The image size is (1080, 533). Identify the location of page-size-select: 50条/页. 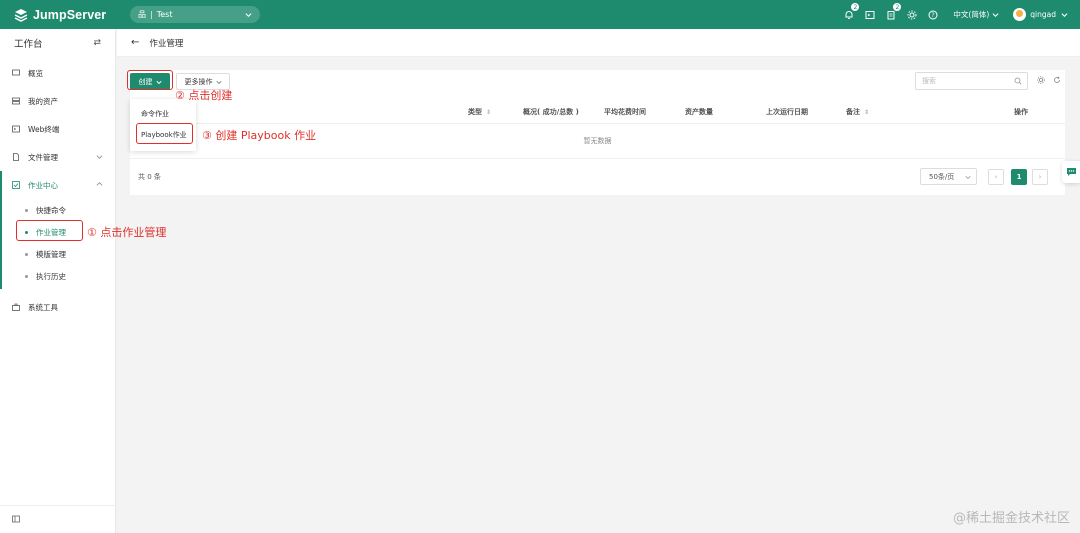
(948, 176).